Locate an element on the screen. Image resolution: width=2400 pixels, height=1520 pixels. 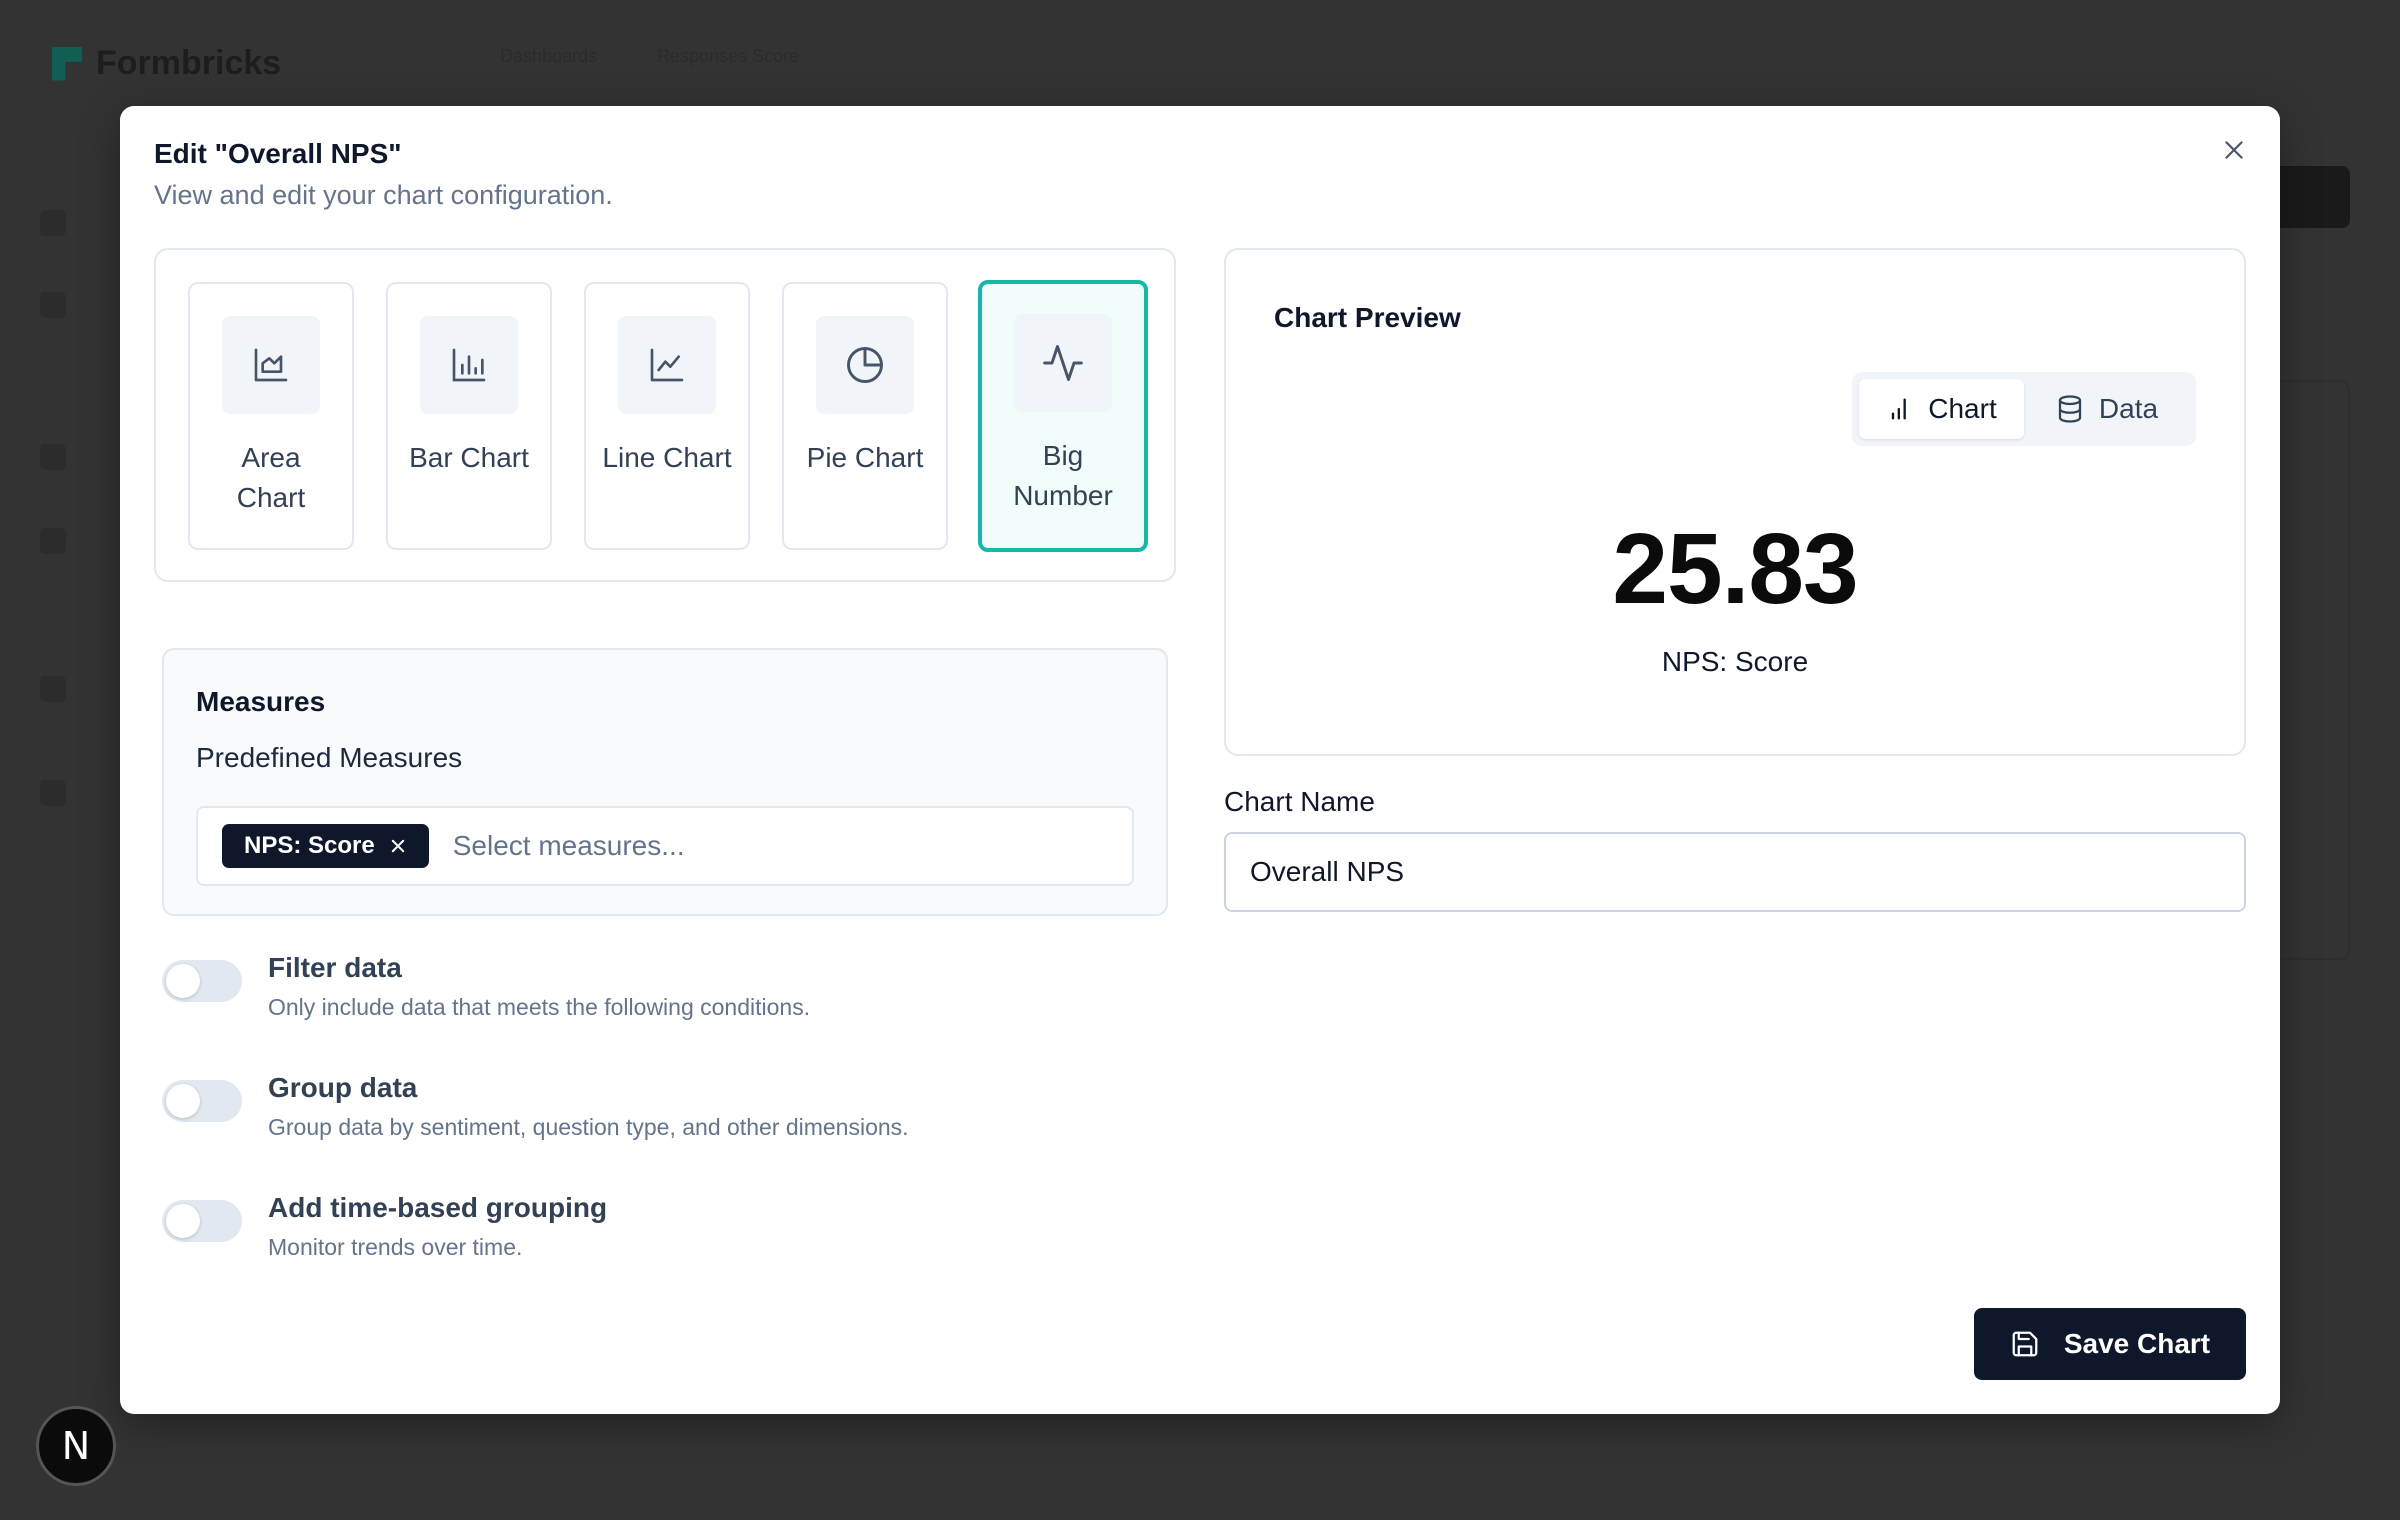
chart-type-label: Pie Chart is located at coordinates (865, 457).